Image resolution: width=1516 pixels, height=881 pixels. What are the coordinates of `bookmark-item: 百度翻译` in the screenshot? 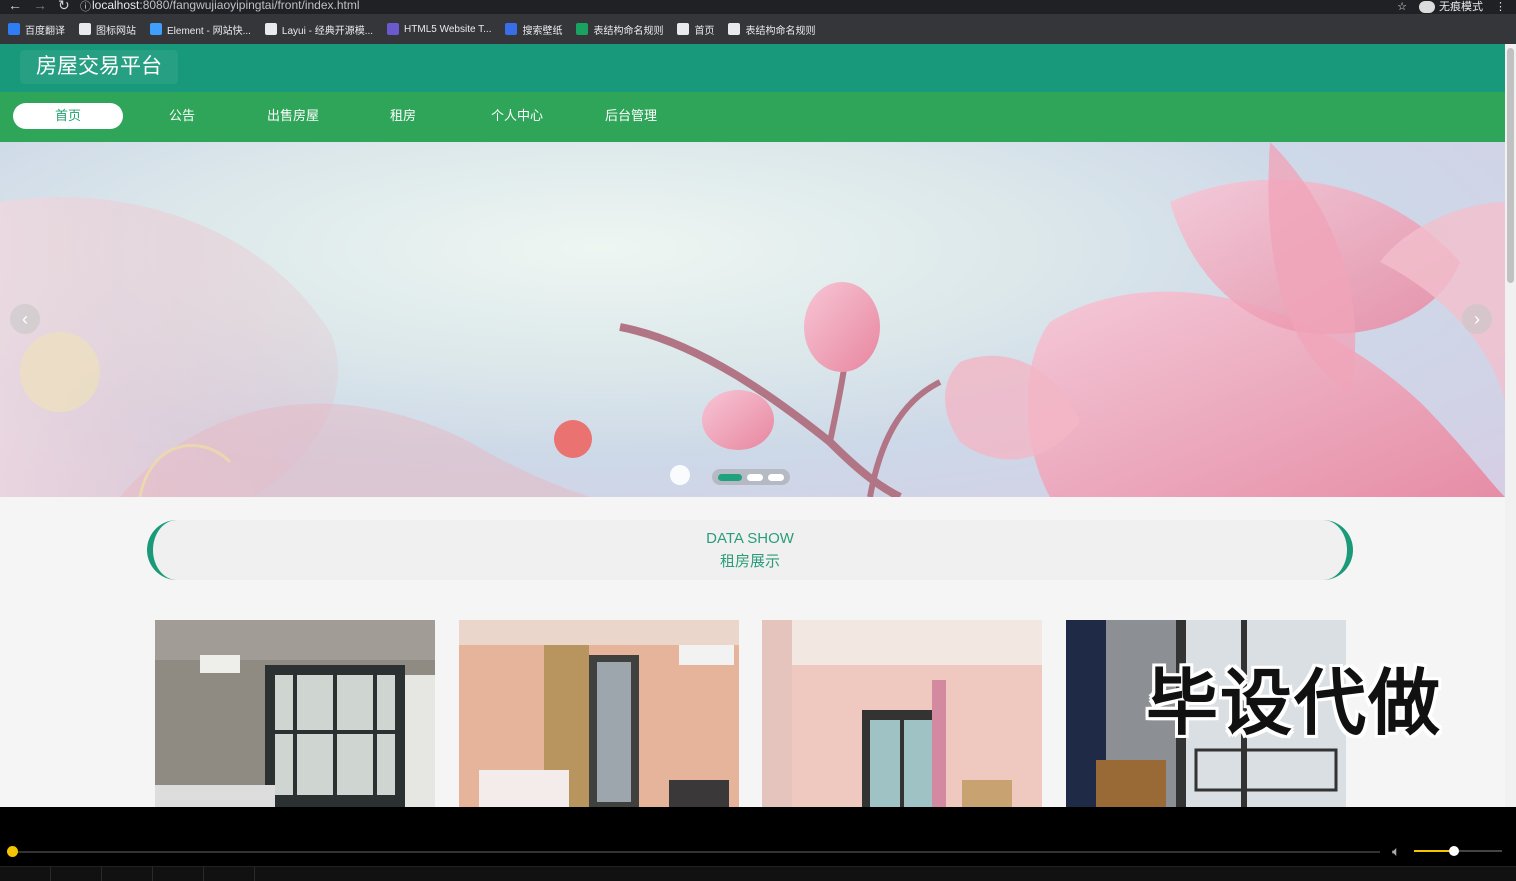 It's located at (36, 29).